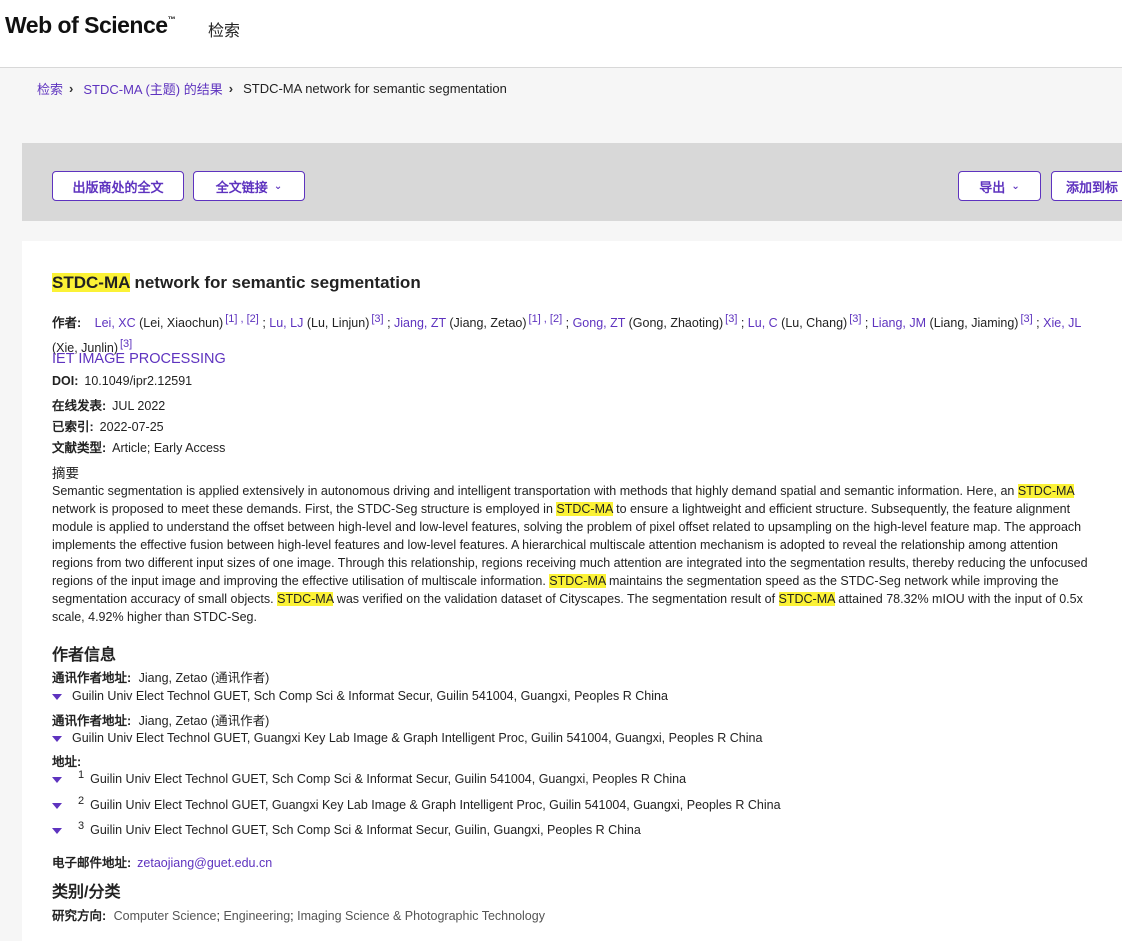 This screenshot has height=941, width=1122. I want to click on author-link: Lu, LJ, so click(286, 323).